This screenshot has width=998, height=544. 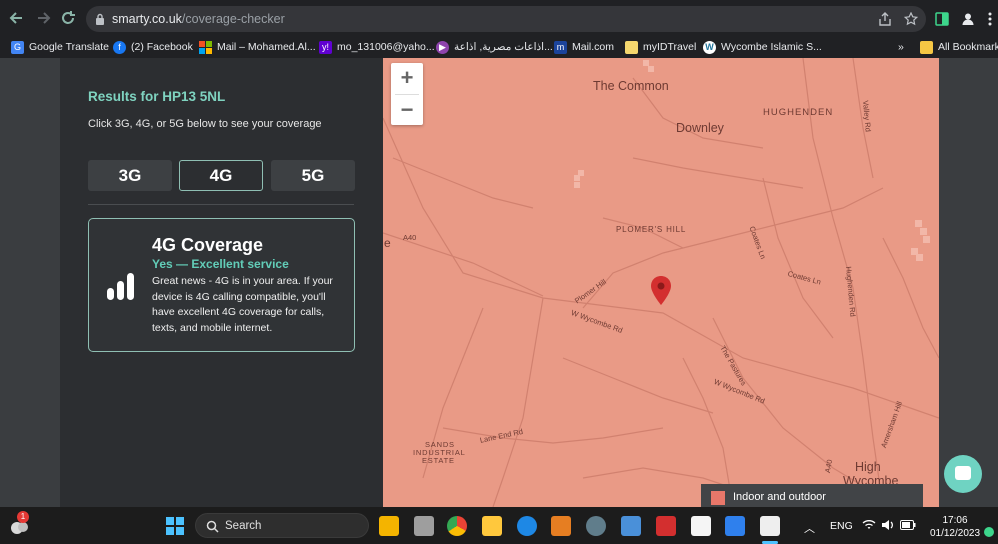 I want to click on search-label: Search, so click(x=243, y=526).